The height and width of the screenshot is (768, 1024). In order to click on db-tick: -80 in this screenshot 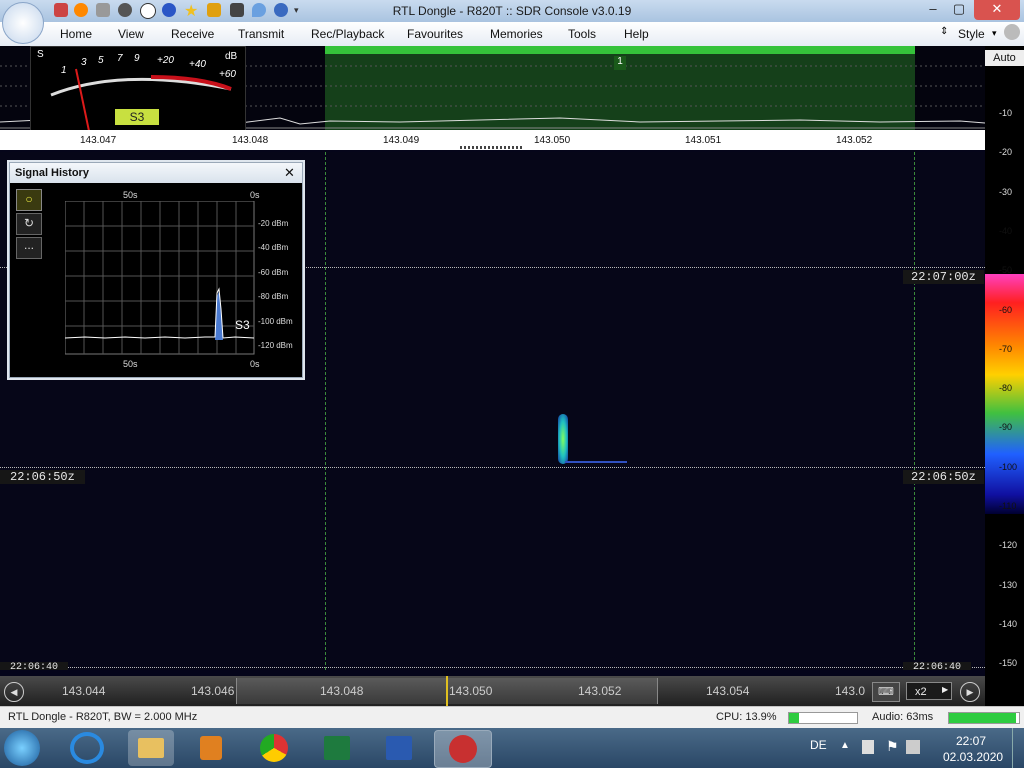, I will do `click(1006, 388)`.